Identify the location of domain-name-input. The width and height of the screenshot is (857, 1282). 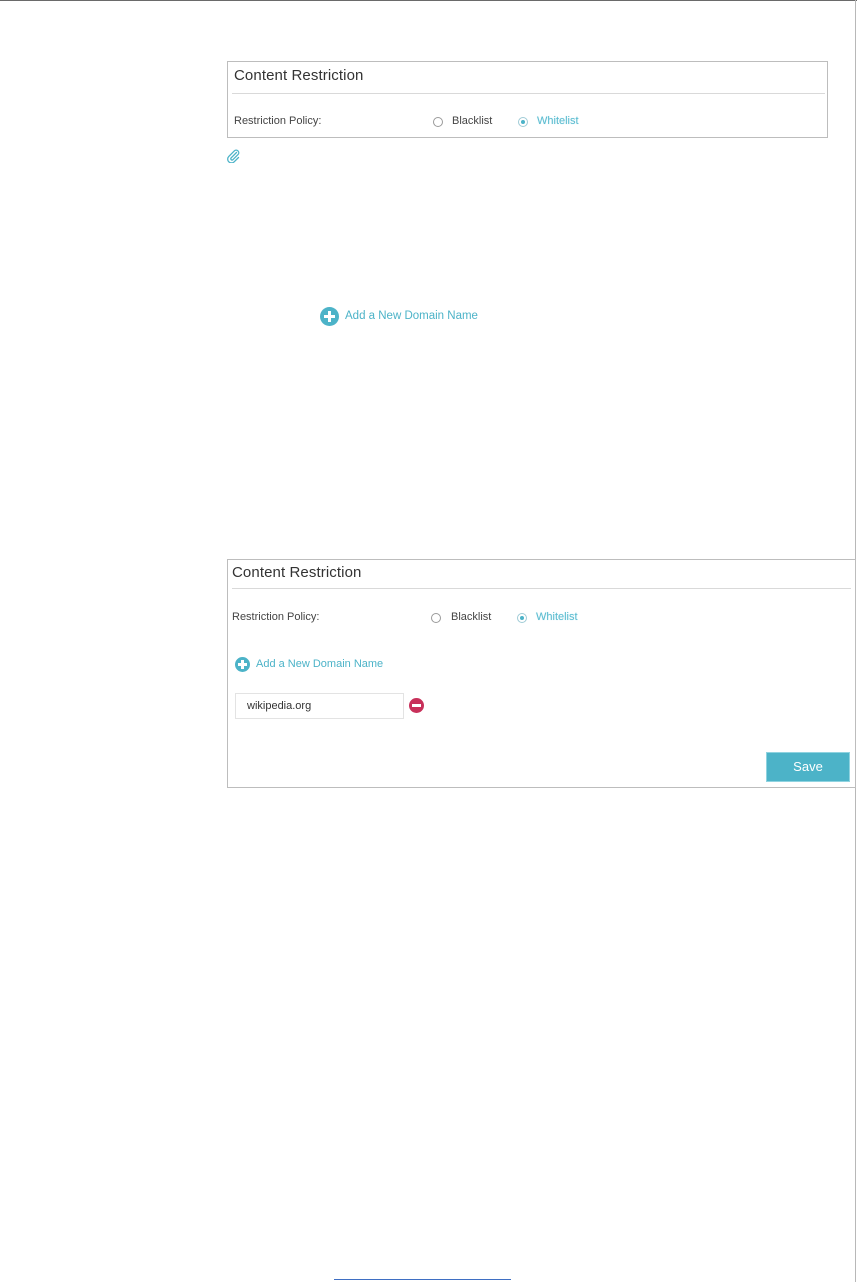
(319, 706).